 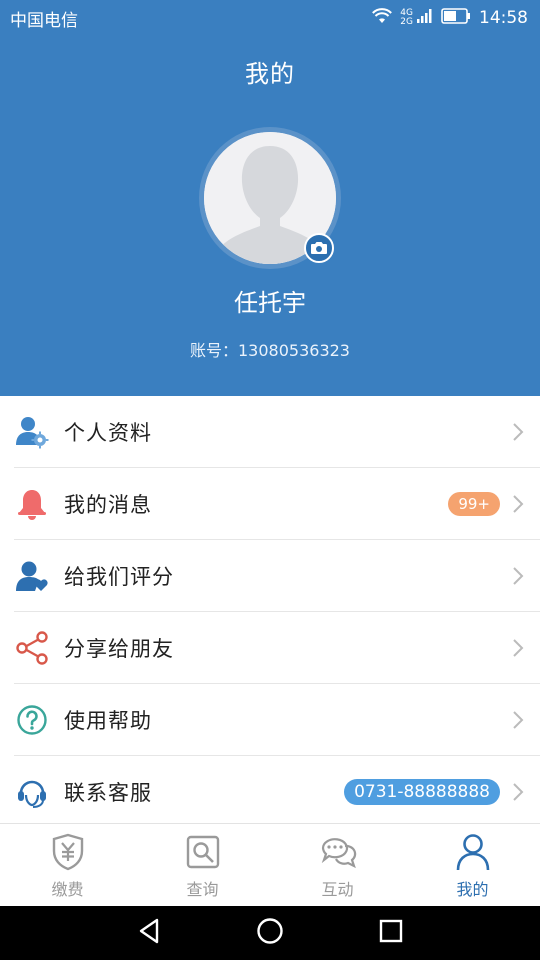 What do you see at coordinates (422, 792) in the screenshot?
I see `hotline-badge: 0731-88888888` at bounding box center [422, 792].